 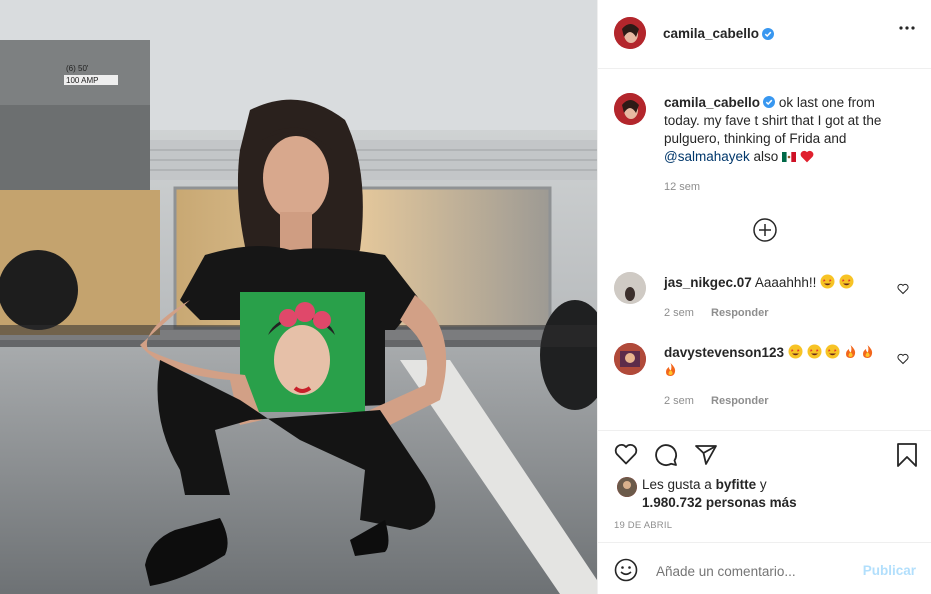 What do you see at coordinates (736, 484) in the screenshot?
I see `liker-username: byfitte` at bounding box center [736, 484].